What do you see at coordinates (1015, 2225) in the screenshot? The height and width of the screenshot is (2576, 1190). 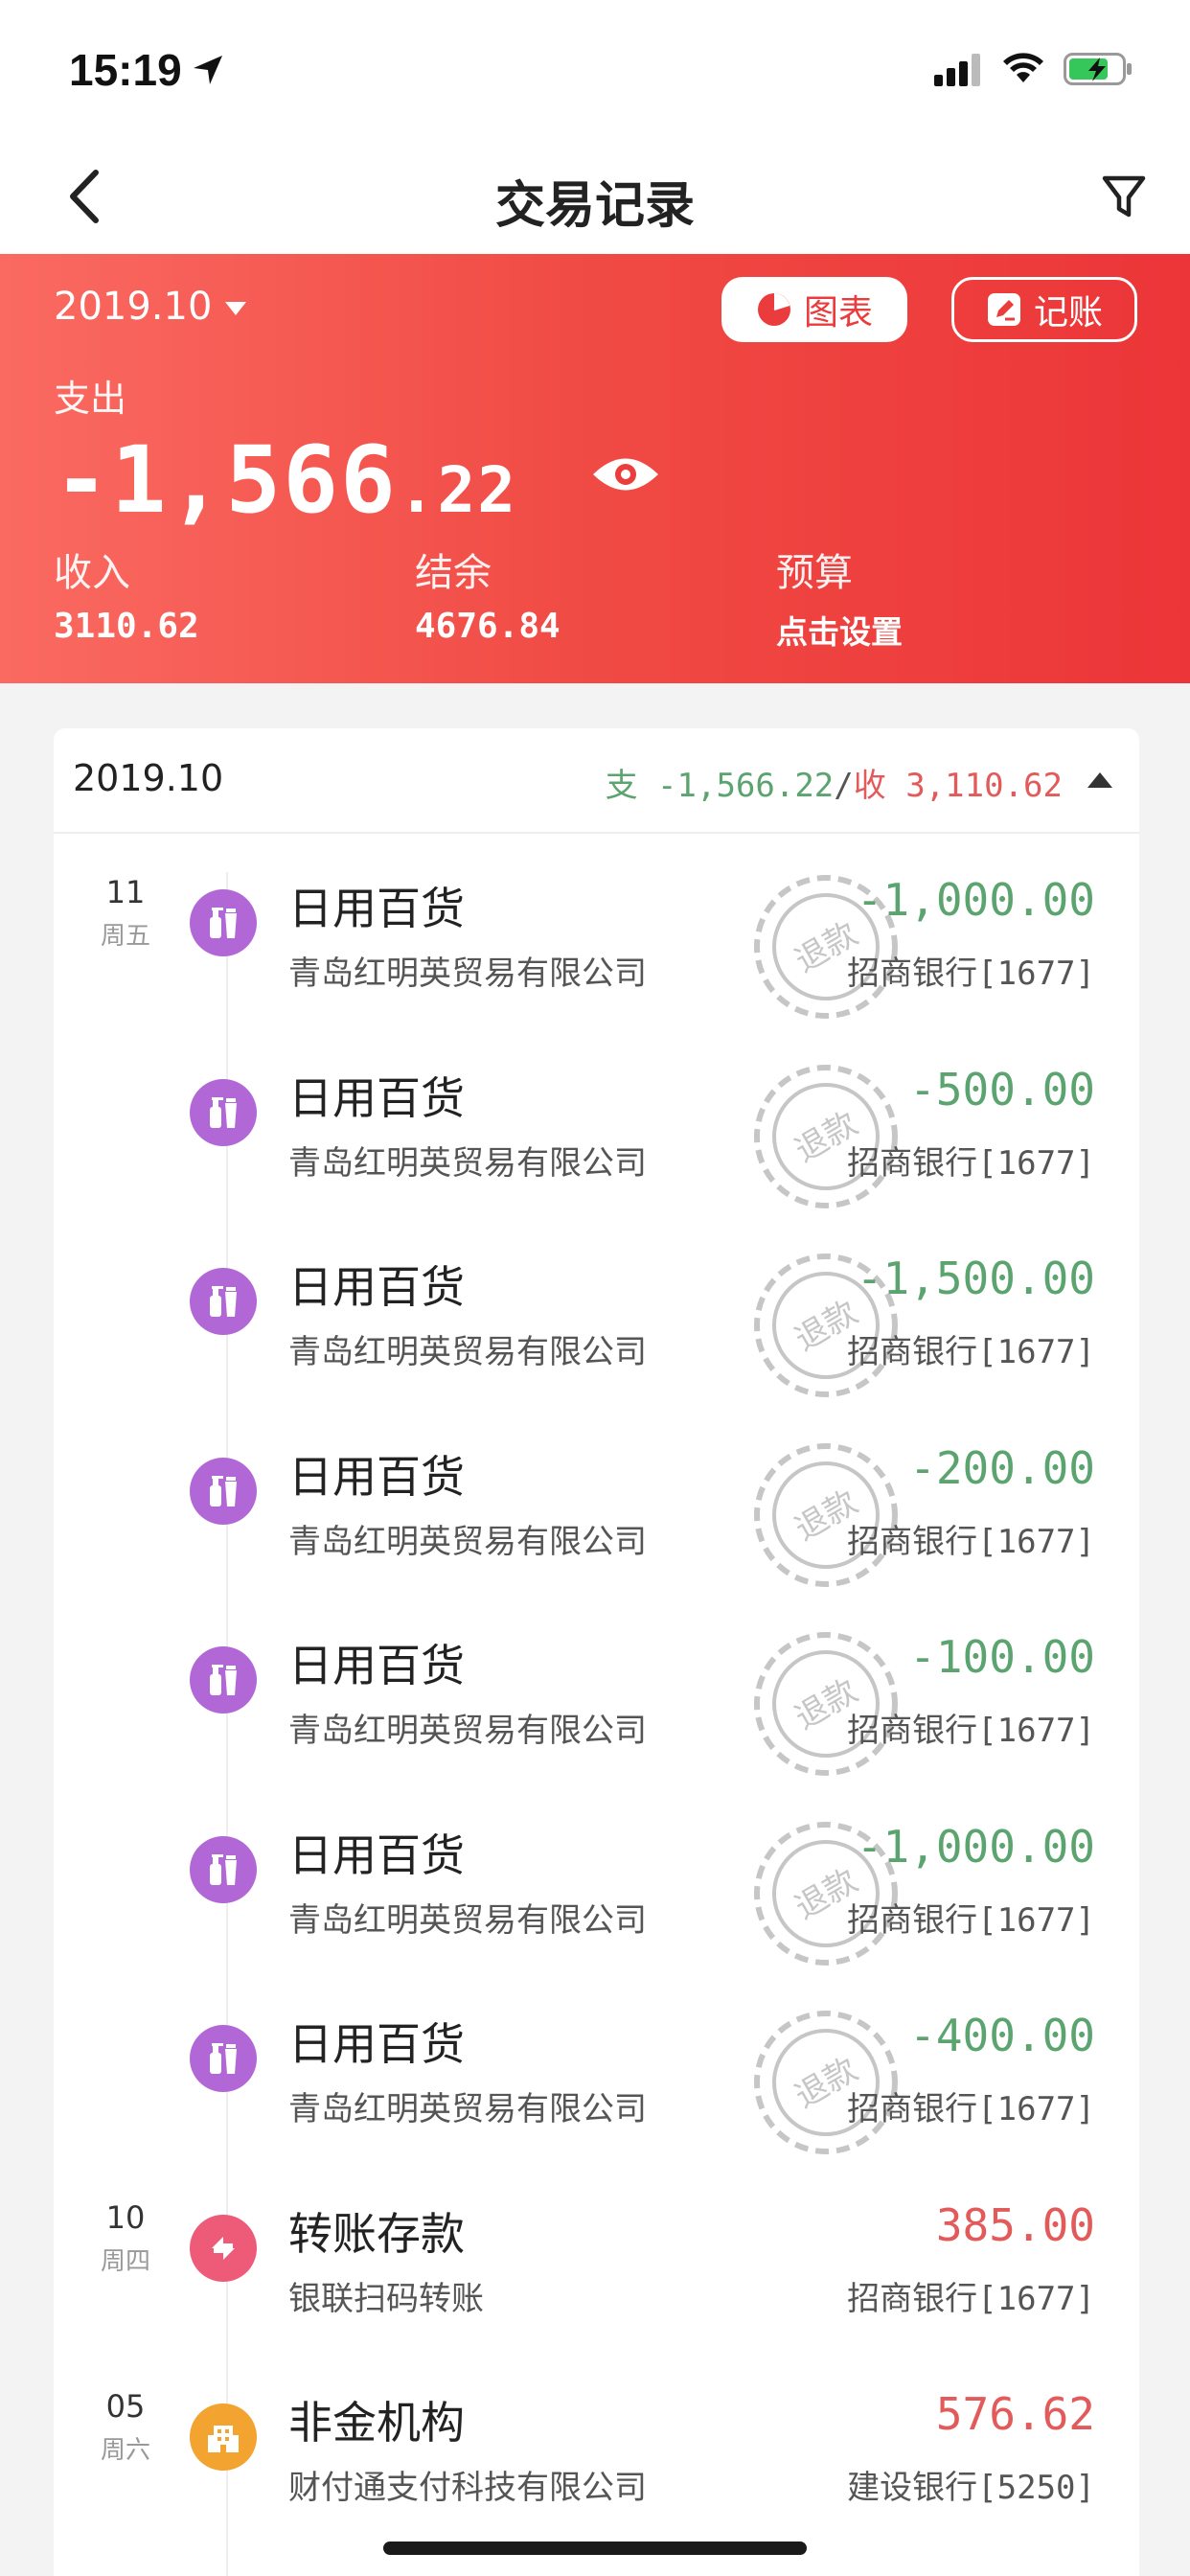 I see `transaction-amount: 385.00` at bounding box center [1015, 2225].